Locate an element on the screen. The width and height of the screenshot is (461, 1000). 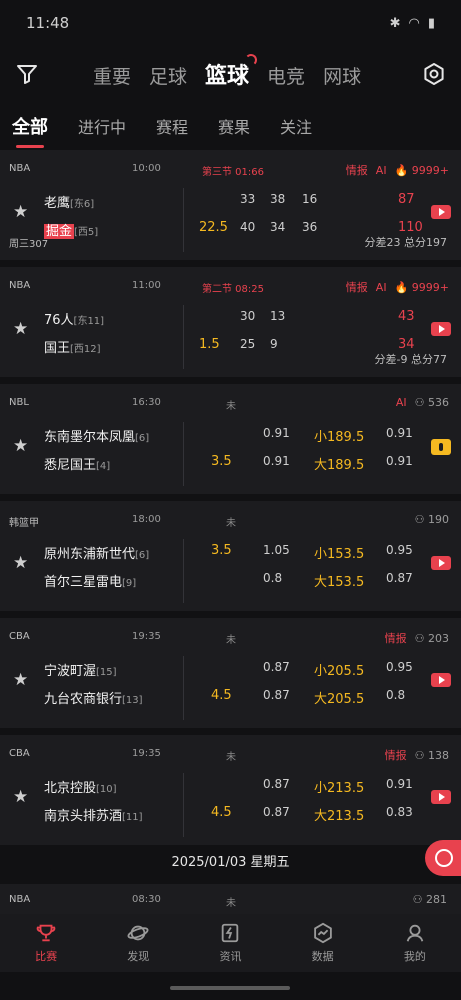
user-icon: ⚇ is located at coordinates (421, 638).